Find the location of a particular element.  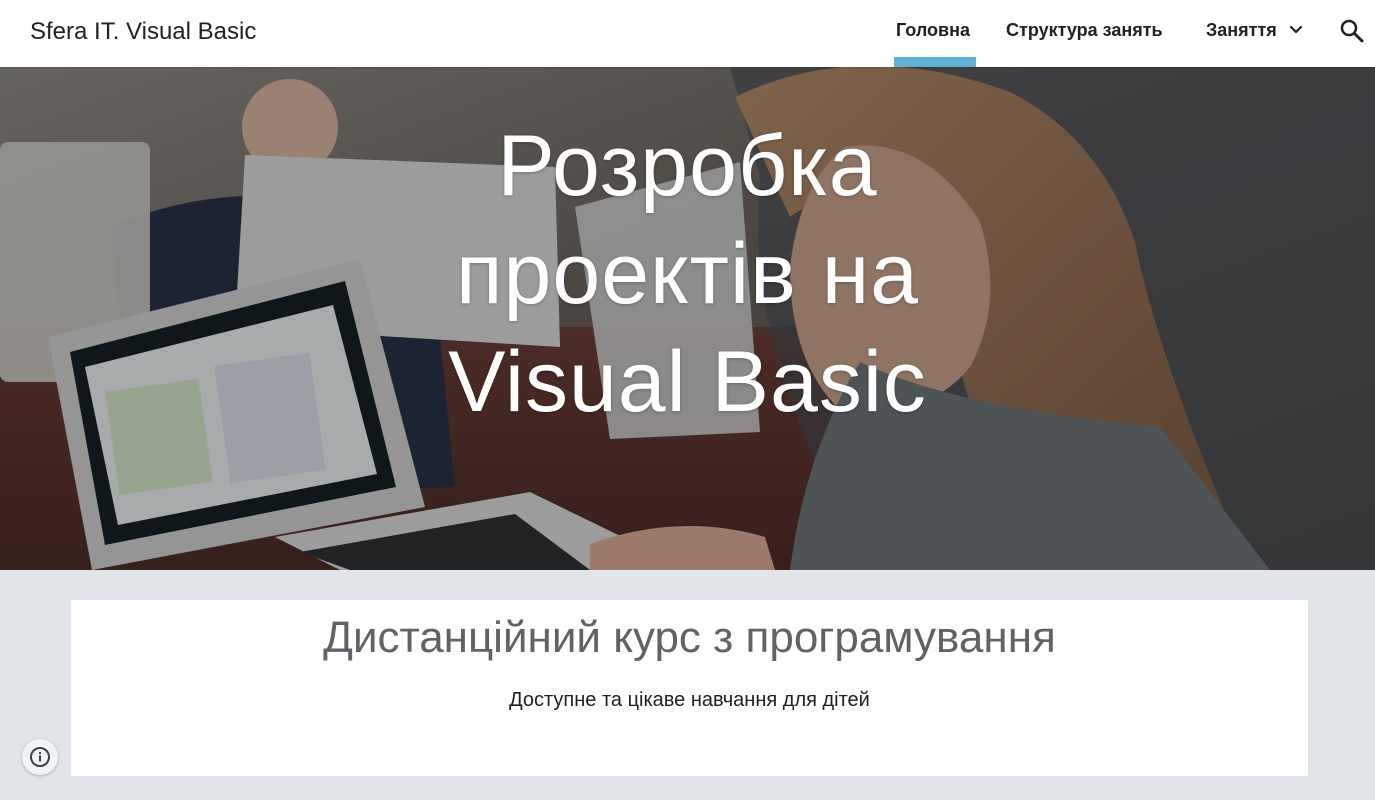

info-icon is located at coordinates (40, 757).